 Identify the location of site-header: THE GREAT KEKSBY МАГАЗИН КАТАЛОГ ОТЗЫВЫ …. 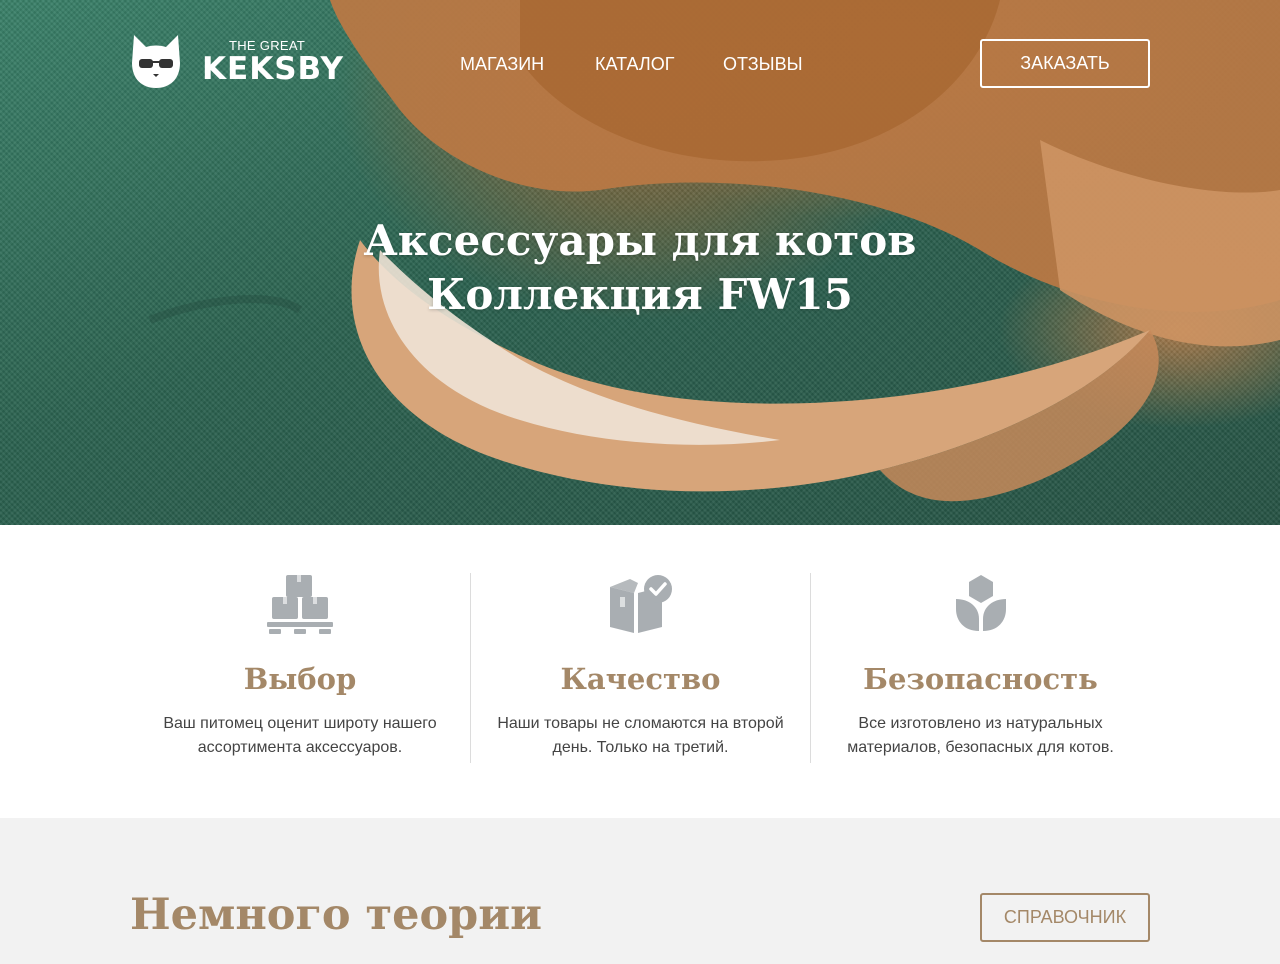
(640, 65).